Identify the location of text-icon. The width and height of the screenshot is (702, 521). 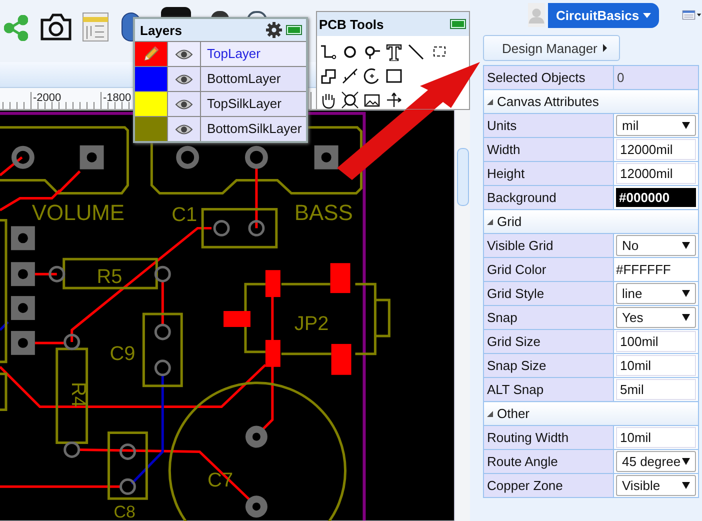
(394, 52).